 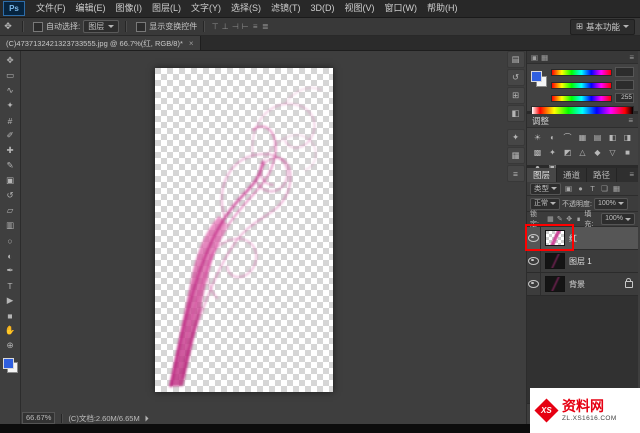 I want to click on history-brush-tool: ↺, so click(x=10, y=195).